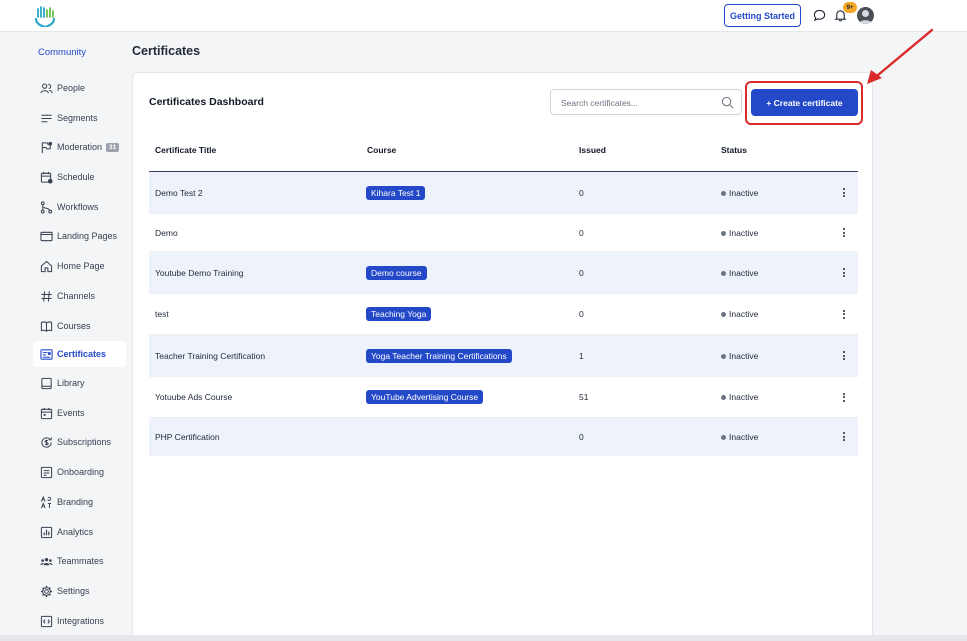 The width and height of the screenshot is (967, 641). I want to click on certificate-title: Yotuube Ads Course, so click(193, 397).